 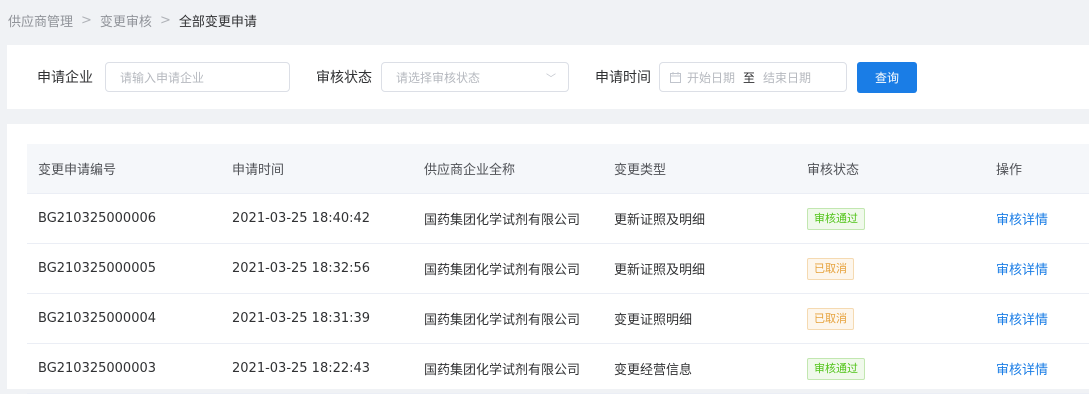 What do you see at coordinates (40, 20) in the screenshot?
I see `breadcrumb-item-supplier-management: 供应商管理` at bounding box center [40, 20].